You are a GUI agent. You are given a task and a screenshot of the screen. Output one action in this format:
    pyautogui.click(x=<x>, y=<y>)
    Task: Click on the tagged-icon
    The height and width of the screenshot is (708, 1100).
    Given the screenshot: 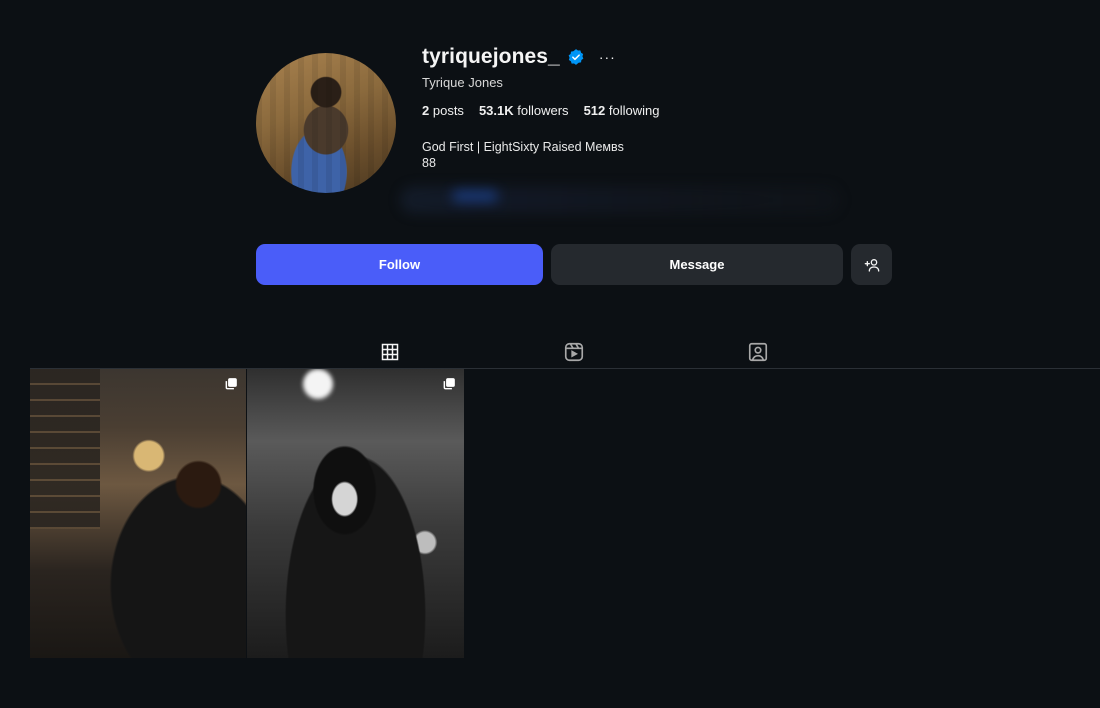 What is the action you would take?
    pyautogui.click(x=758, y=352)
    